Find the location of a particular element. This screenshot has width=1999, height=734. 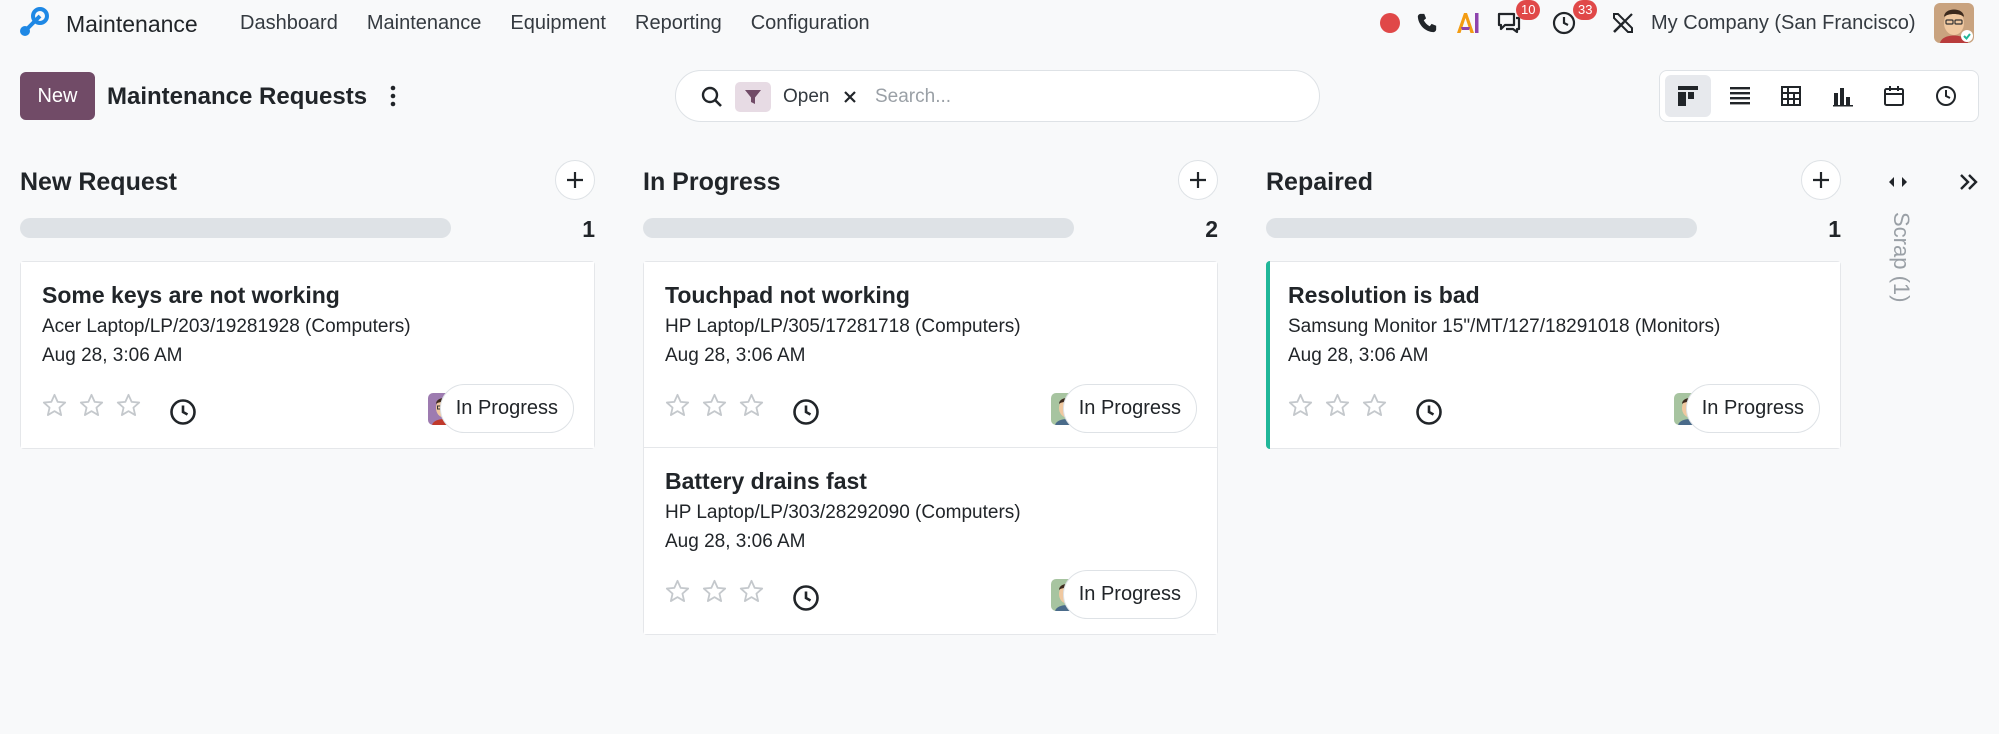

search-input is located at coordinates (1085, 97).